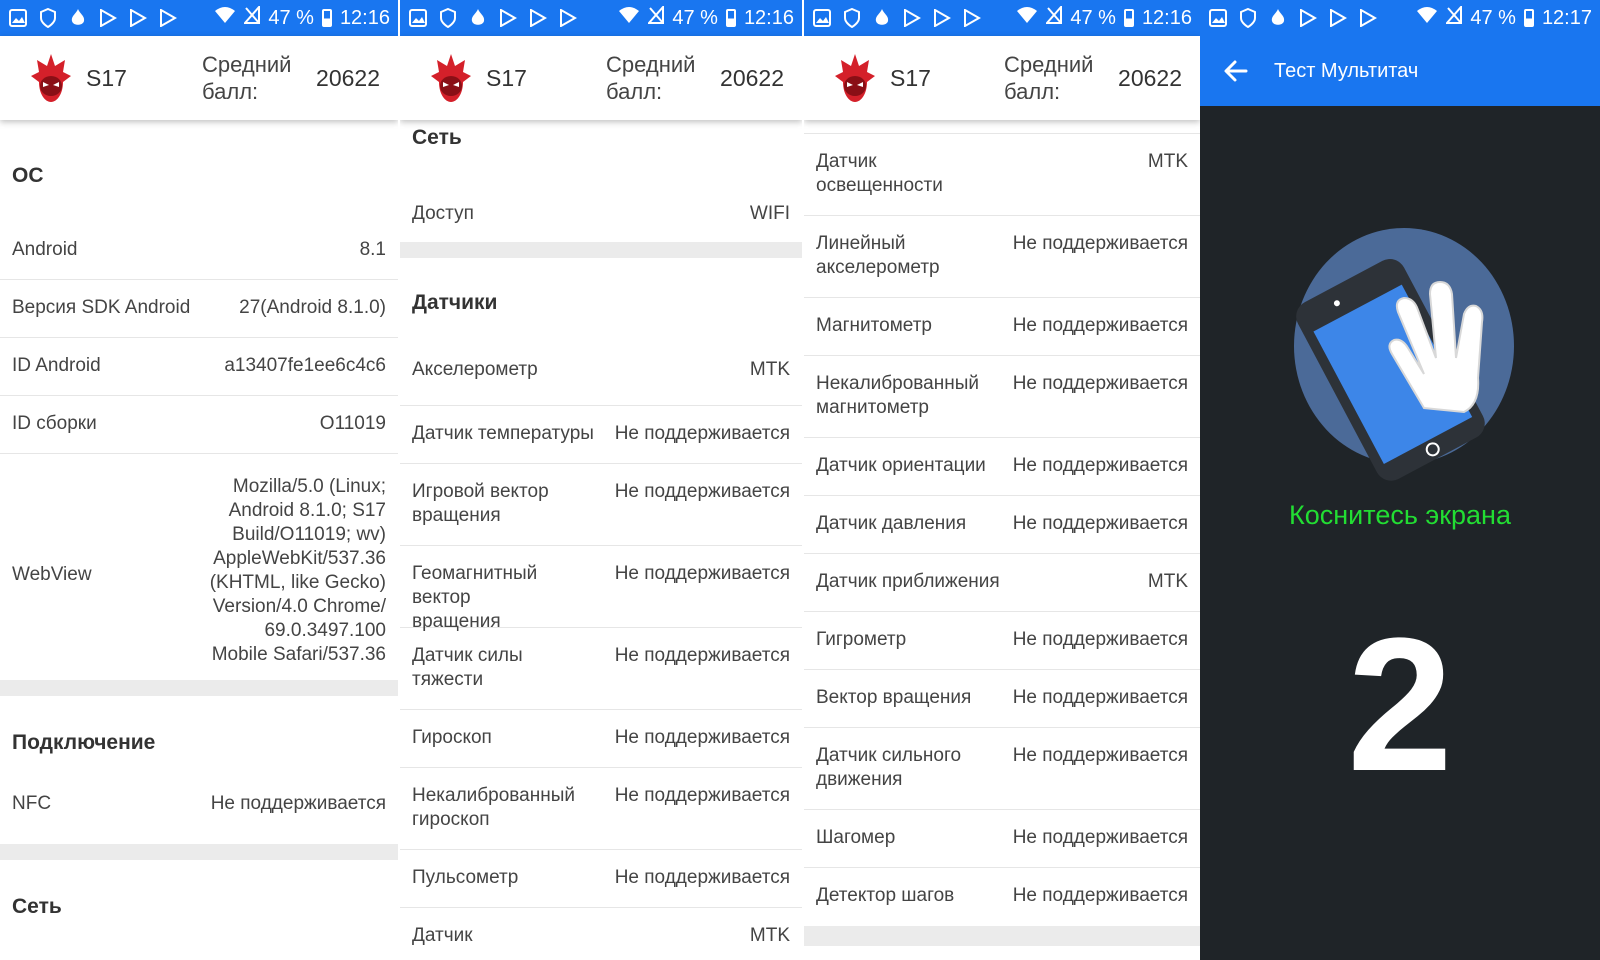 The height and width of the screenshot is (960, 1600). Describe the element at coordinates (1400, 515) in the screenshot. I see `touch-screen-hint: Коснитесь экрана` at that location.